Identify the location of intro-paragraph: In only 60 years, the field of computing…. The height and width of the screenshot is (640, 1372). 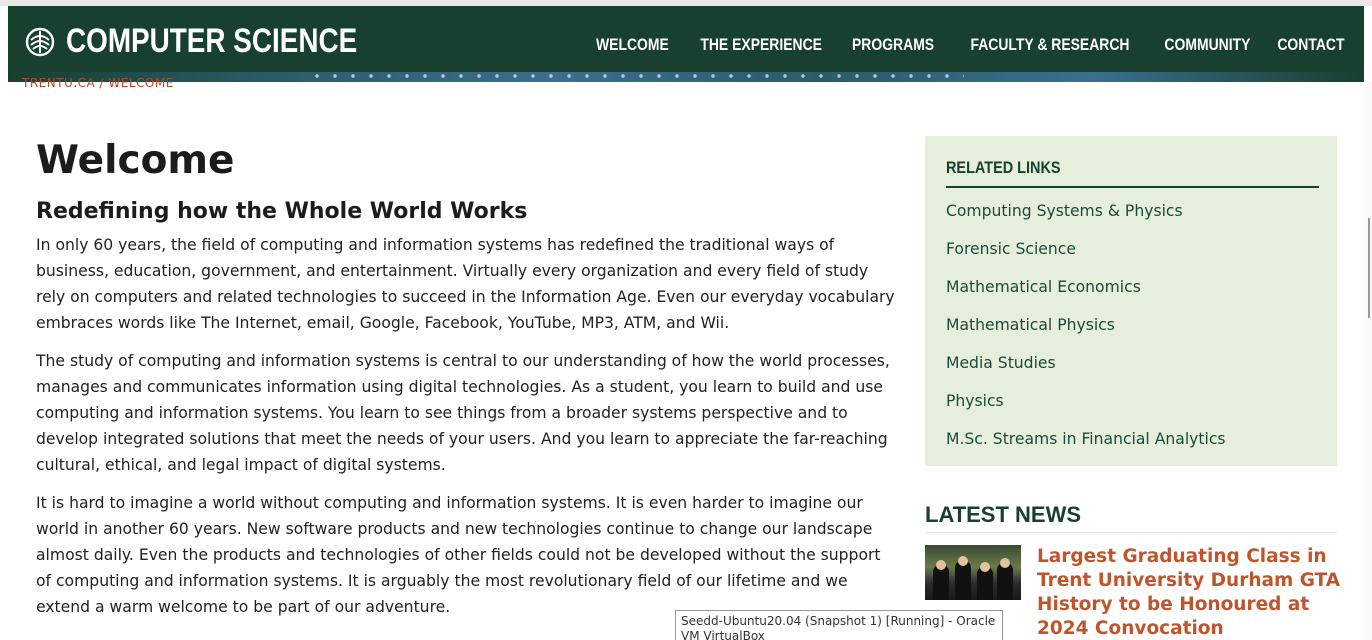
(465, 284).